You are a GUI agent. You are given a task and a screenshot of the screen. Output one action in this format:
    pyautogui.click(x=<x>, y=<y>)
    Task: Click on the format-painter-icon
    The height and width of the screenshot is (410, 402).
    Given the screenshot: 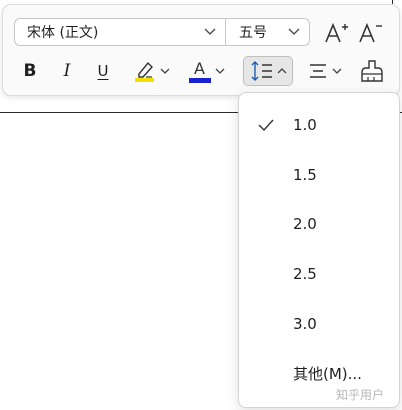 What is the action you would take?
    pyautogui.click(x=372, y=71)
    